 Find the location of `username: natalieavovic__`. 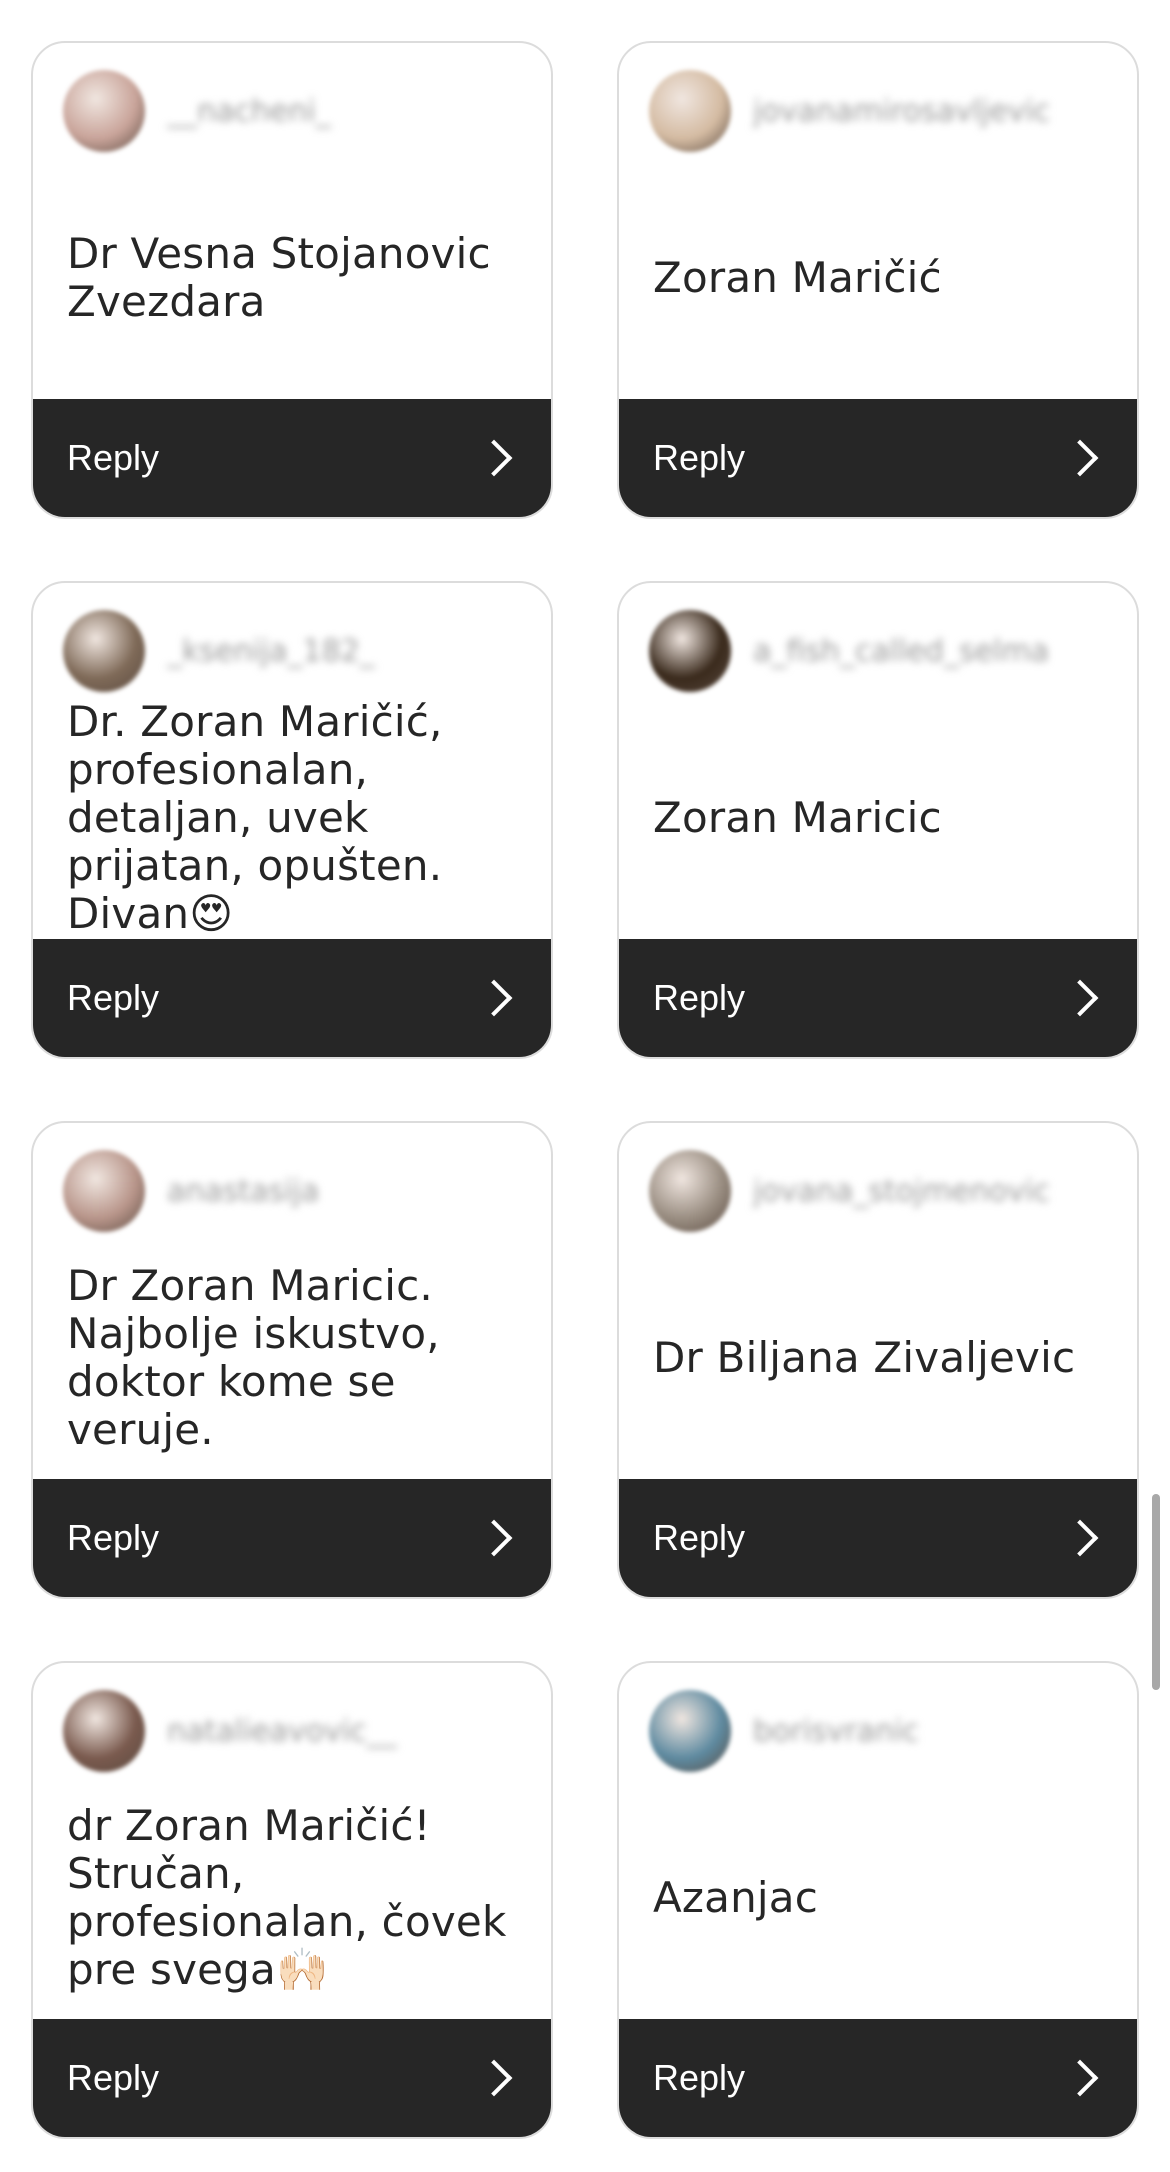

username: natalieavovic__ is located at coordinates (282, 1731).